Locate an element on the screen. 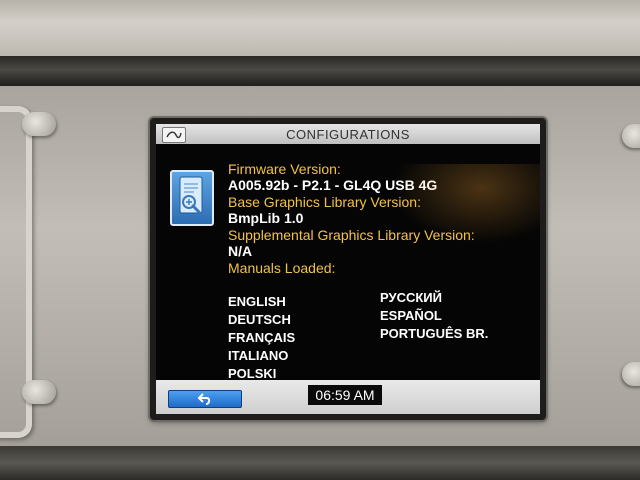 This screenshot has width=640, height=480. appliance-top-groove is located at coordinates (320, 71).